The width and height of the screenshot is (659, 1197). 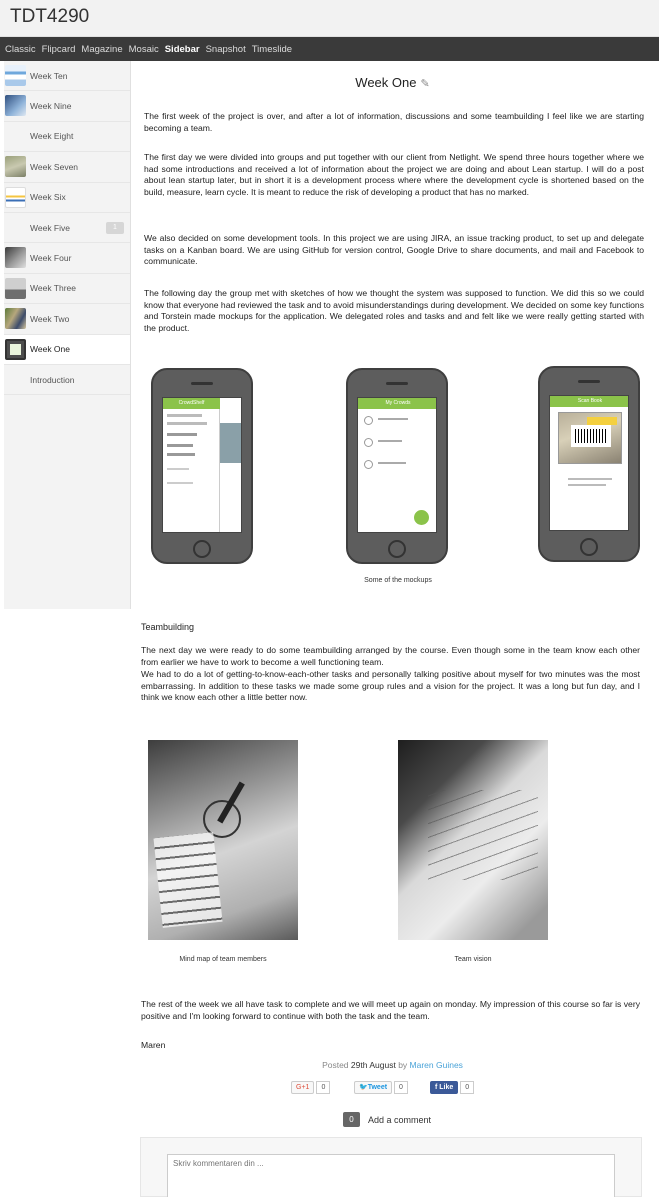 I want to click on handwritten-notes, so click(x=188, y=880).